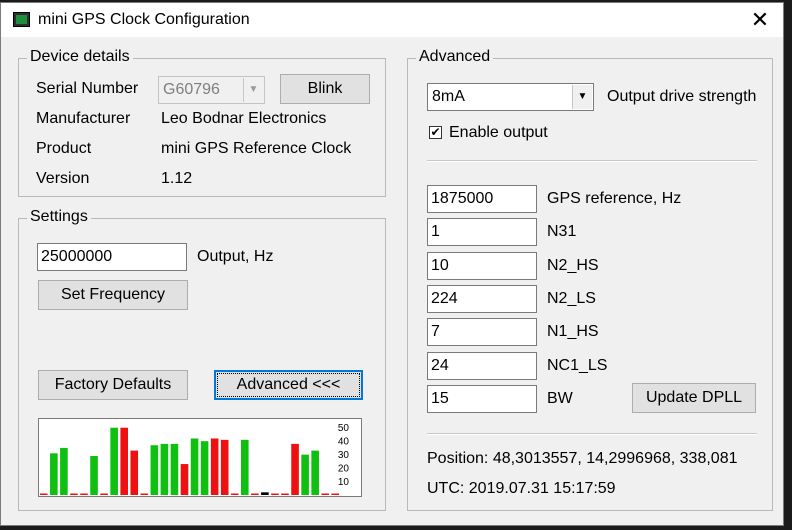 The image size is (792, 530). Describe the element at coordinates (59, 217) in the screenshot. I see `settings-legend: Settings` at that location.